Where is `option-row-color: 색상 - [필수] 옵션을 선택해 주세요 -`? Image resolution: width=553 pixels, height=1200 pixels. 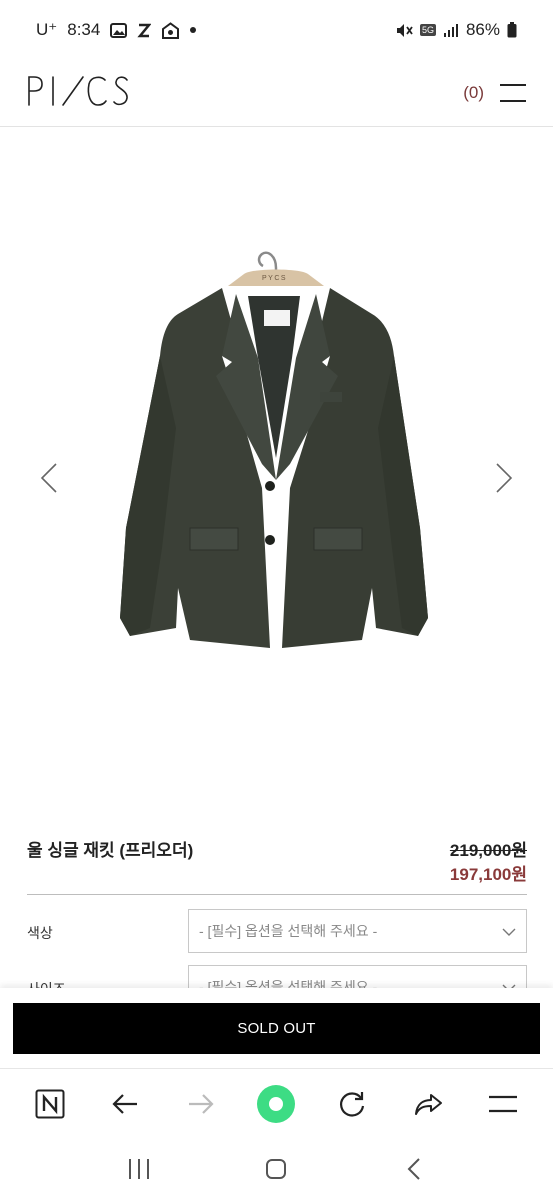 option-row-color: 색상 - [필수] 옵션을 선택해 주세요 - is located at coordinates (277, 931).